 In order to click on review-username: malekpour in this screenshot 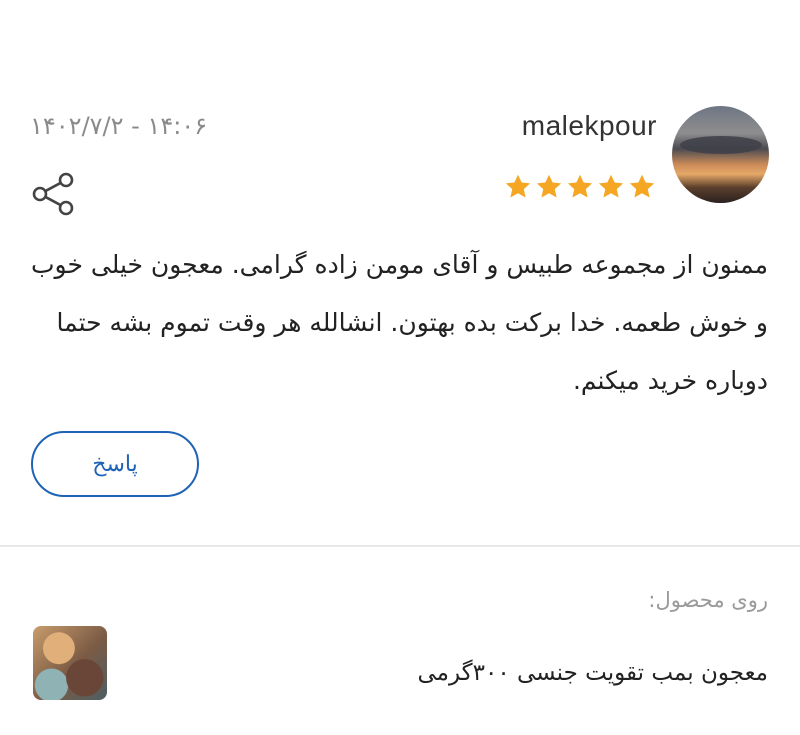, I will do `click(589, 126)`.